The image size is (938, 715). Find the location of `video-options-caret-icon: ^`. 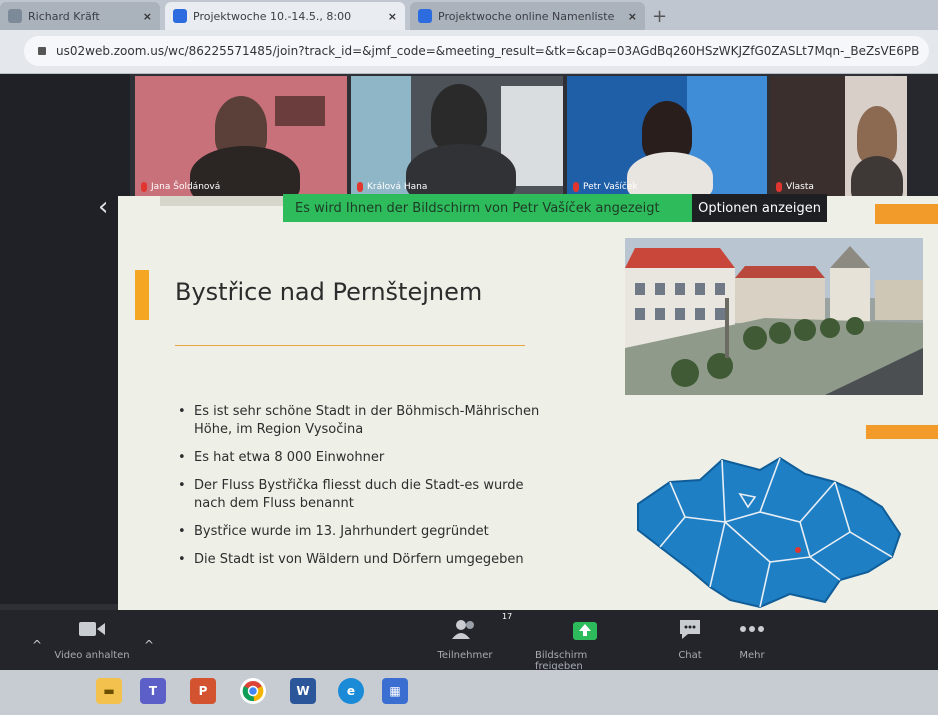

video-options-caret-icon: ^ is located at coordinates (149, 645).